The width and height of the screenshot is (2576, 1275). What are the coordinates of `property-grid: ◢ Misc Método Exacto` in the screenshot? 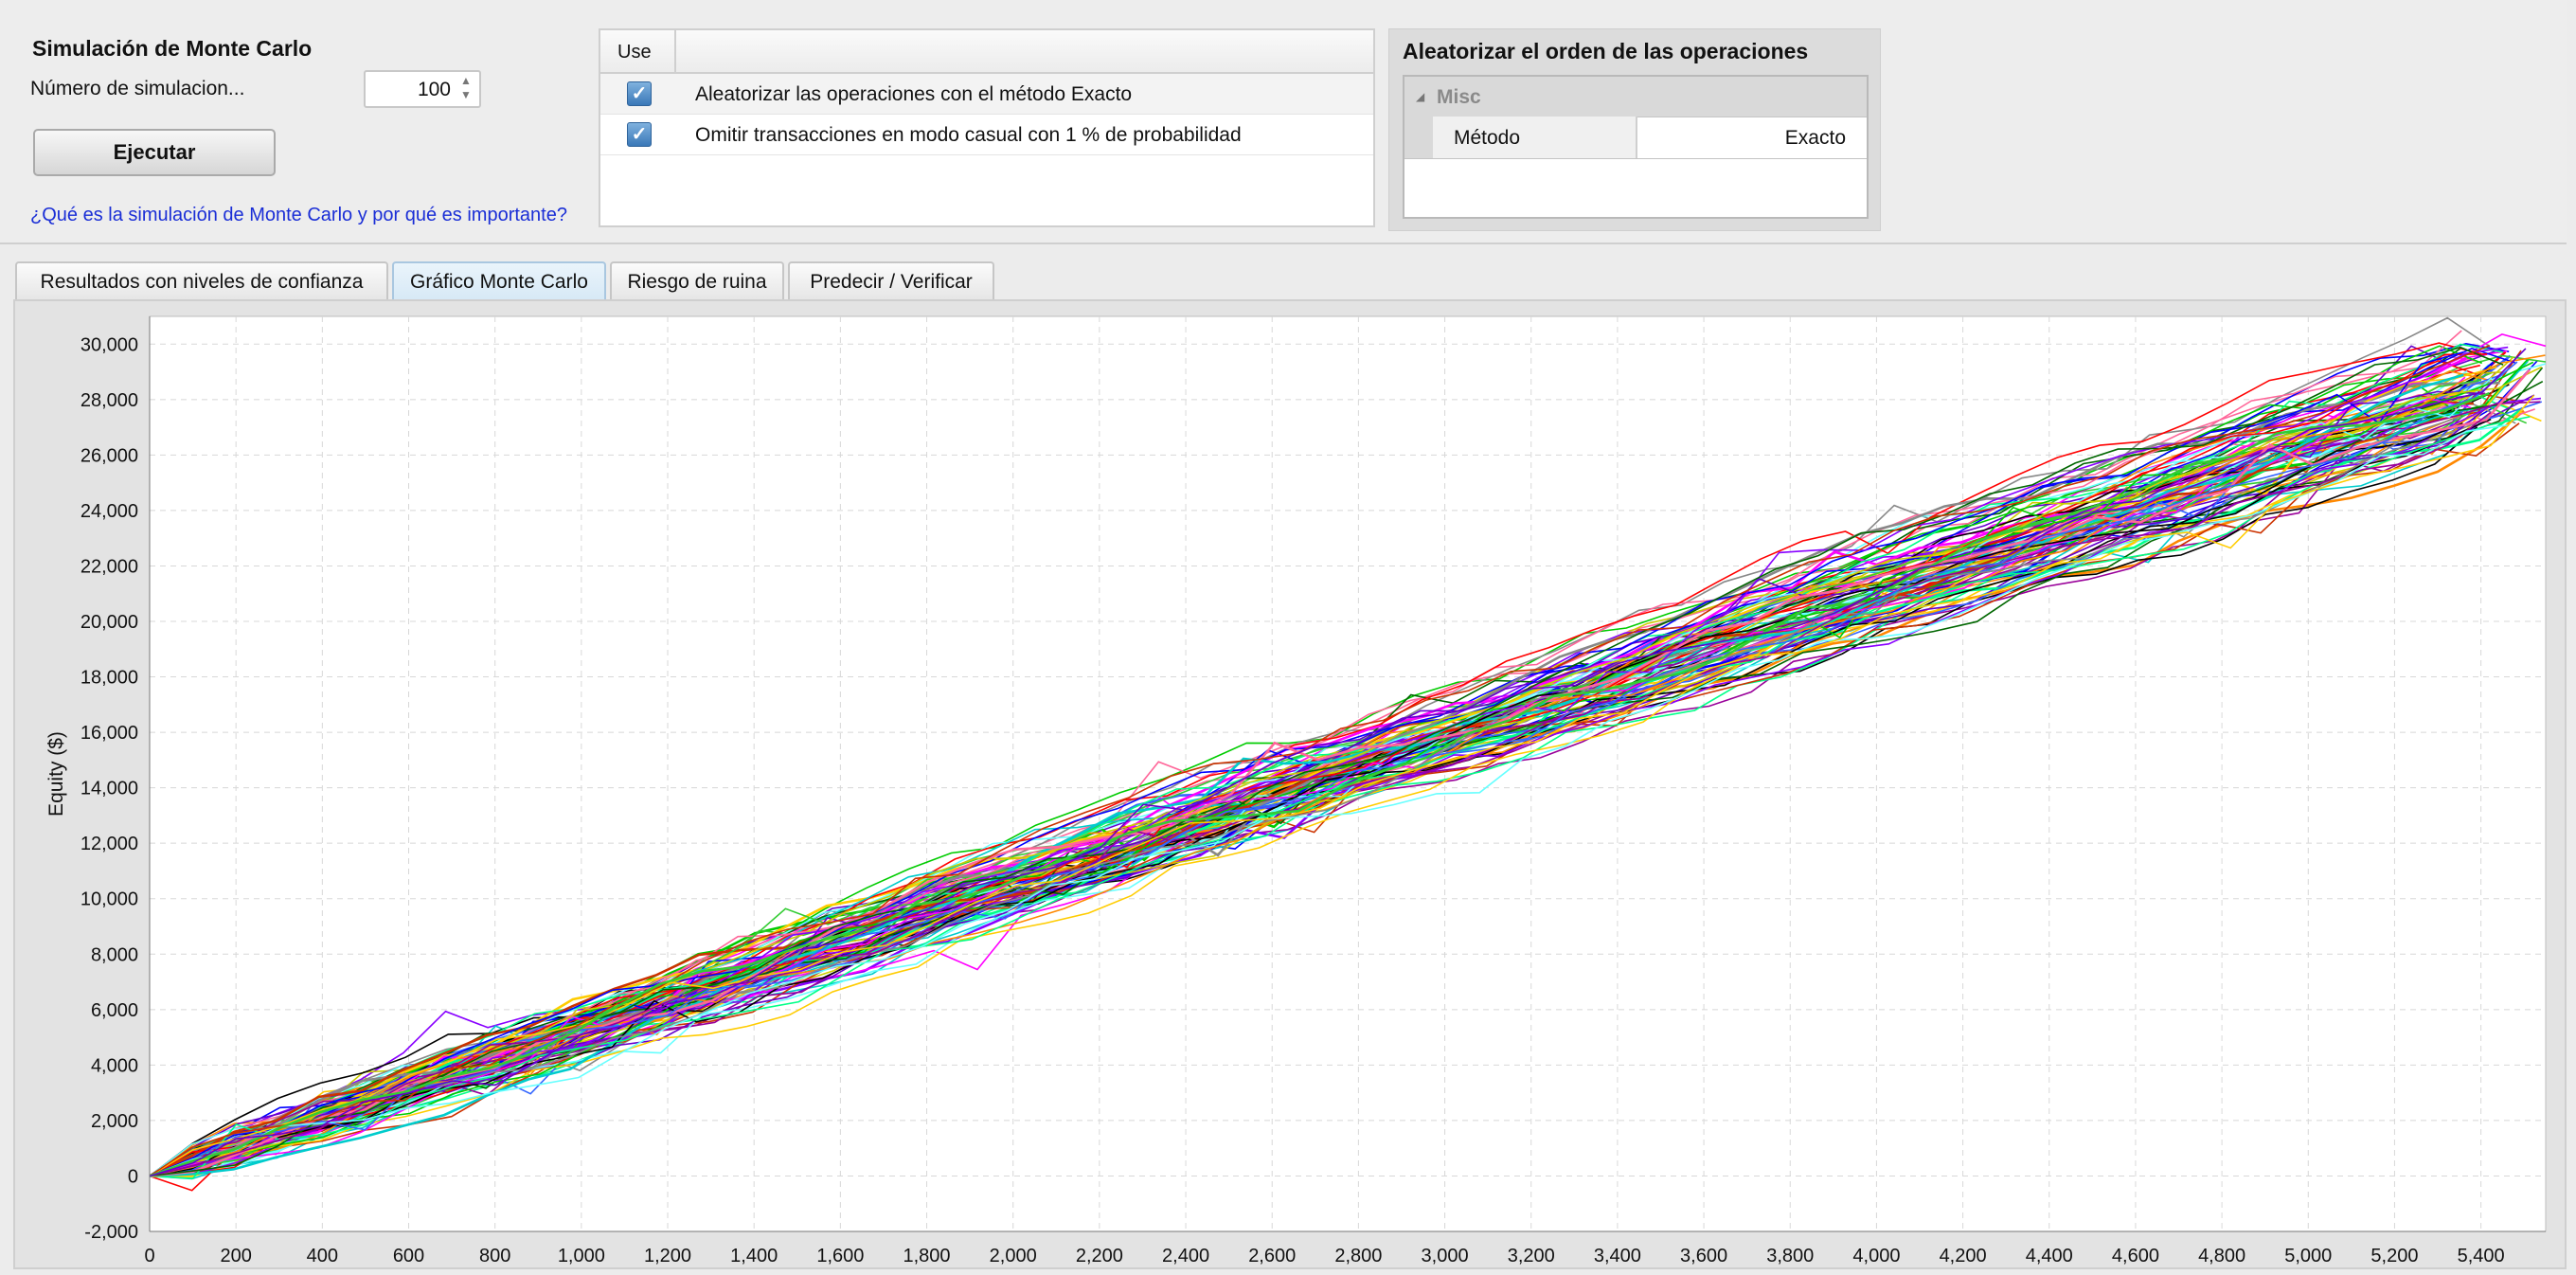 It's located at (1636, 147).